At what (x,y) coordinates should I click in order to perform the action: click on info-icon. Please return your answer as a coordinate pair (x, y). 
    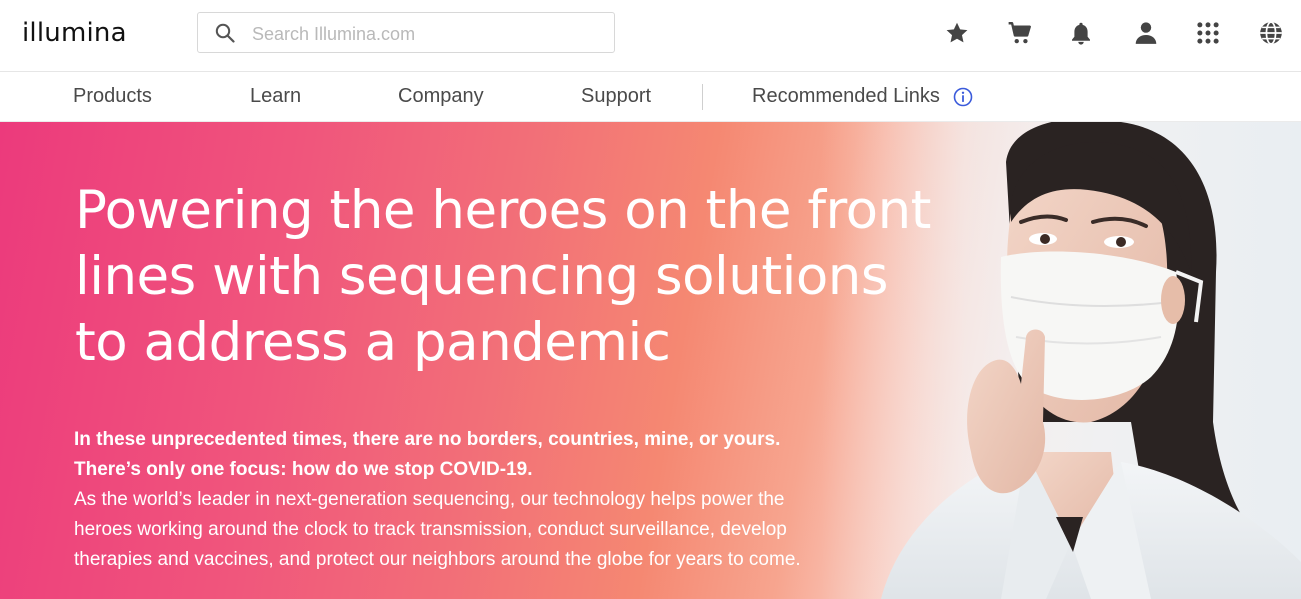
    Looking at the image, I should click on (963, 97).